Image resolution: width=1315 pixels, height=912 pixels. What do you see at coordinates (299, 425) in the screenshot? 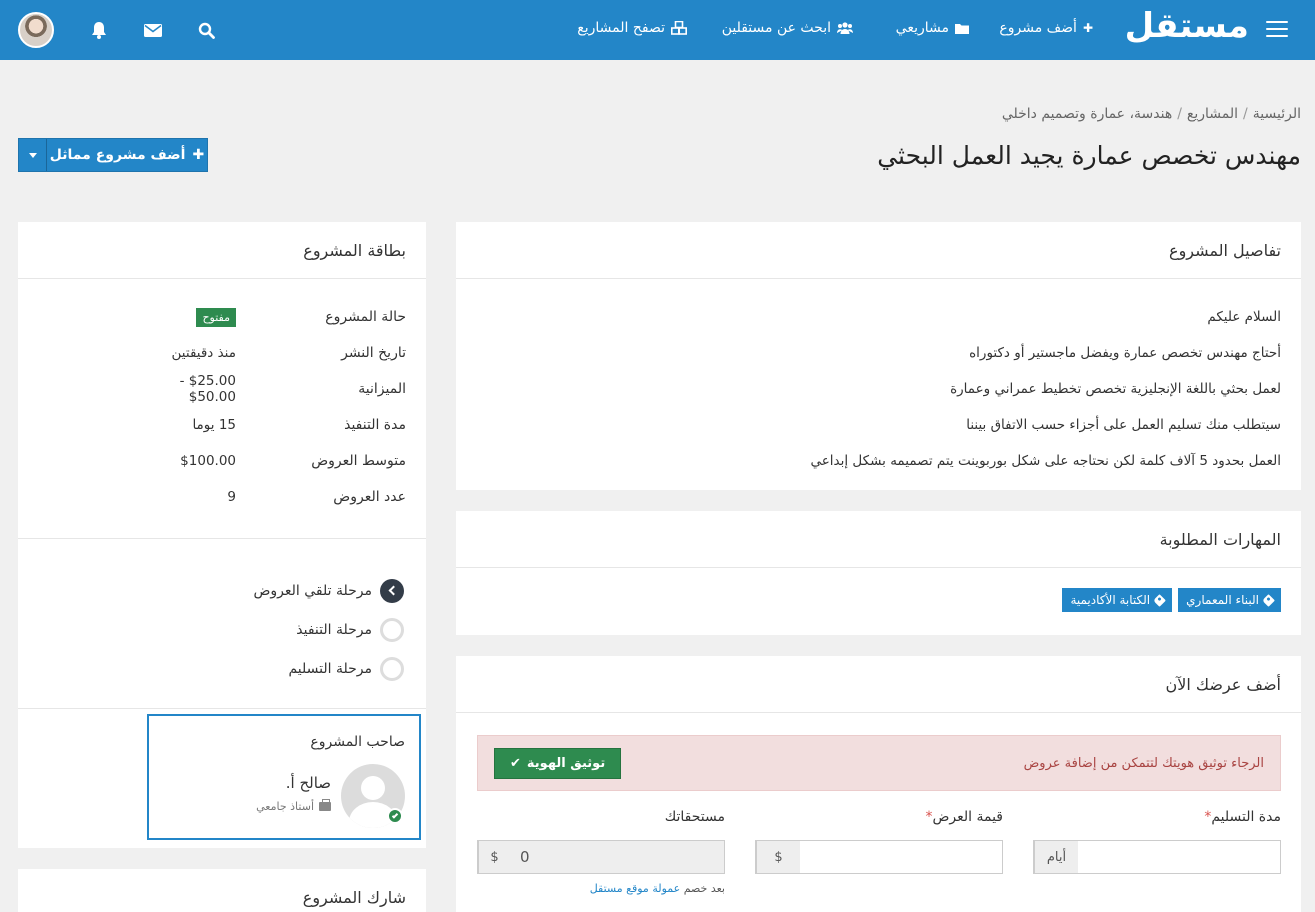
I see `duration-row: مدة التنفيذ 15 يوما` at bounding box center [299, 425].